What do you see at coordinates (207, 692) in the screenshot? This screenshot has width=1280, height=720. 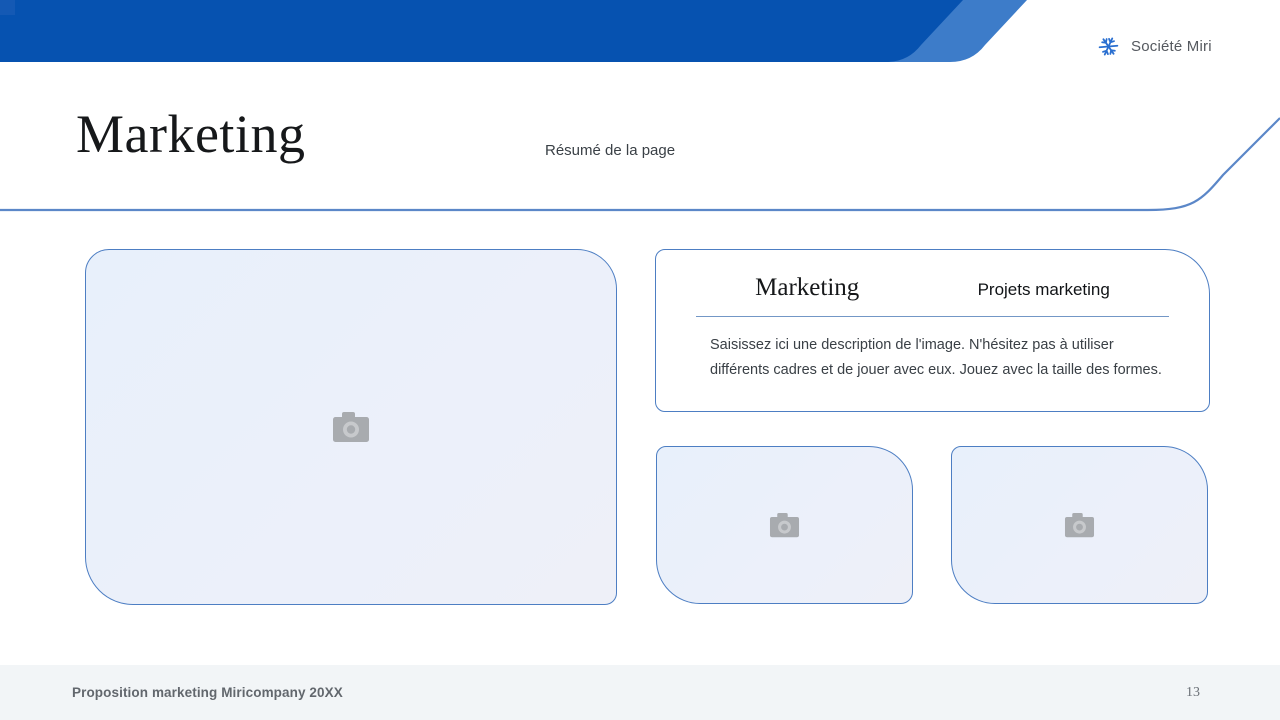 I see `footer-document-title: Proposition marketing Miricompany 20XX` at bounding box center [207, 692].